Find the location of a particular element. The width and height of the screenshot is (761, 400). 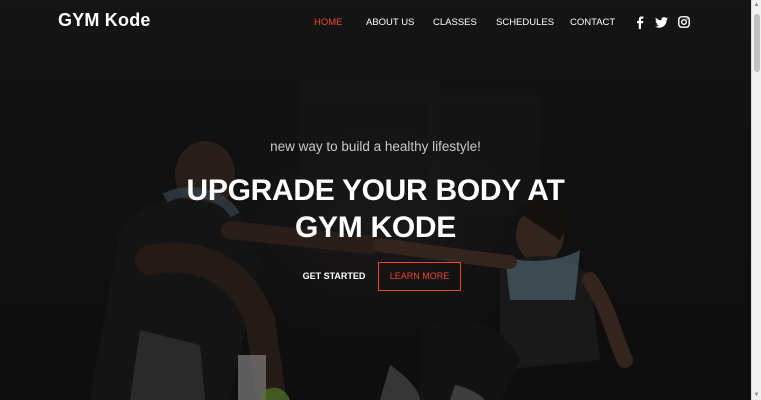

brand-logo: GYM Kode is located at coordinates (104, 20).